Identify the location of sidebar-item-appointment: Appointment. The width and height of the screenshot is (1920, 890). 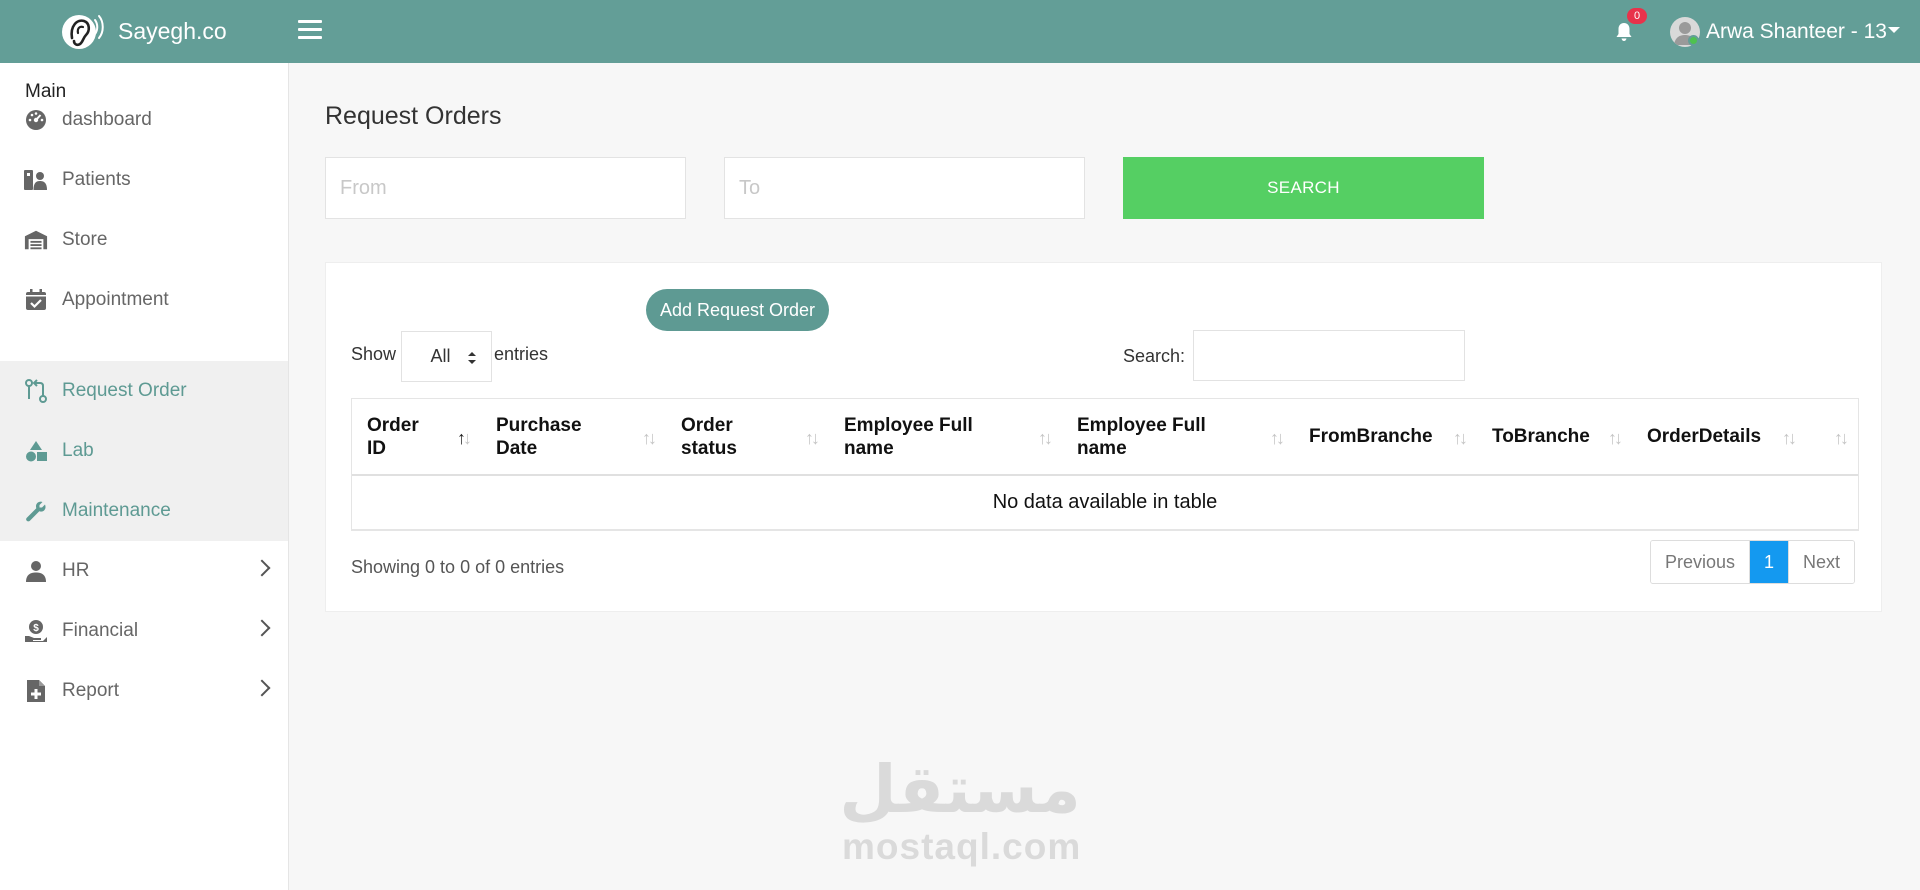
(144, 300).